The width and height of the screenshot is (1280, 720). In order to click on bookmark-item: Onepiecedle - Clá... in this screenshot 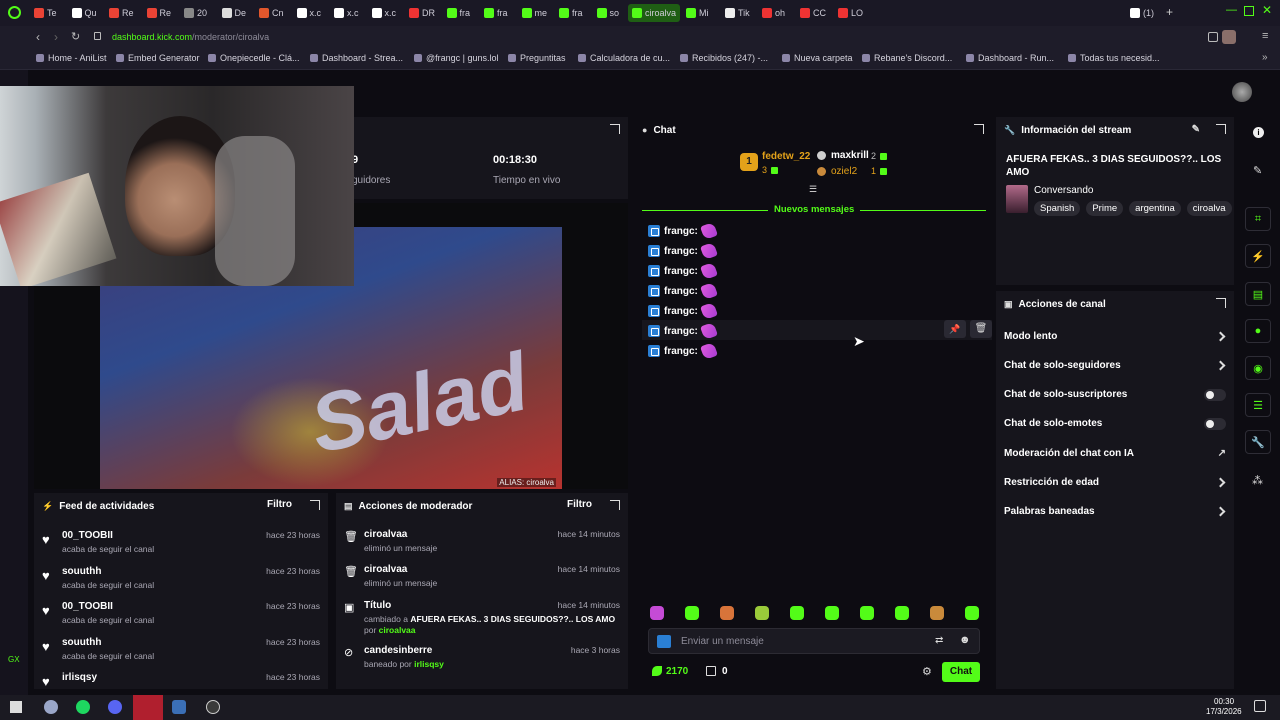, I will do `click(254, 58)`.